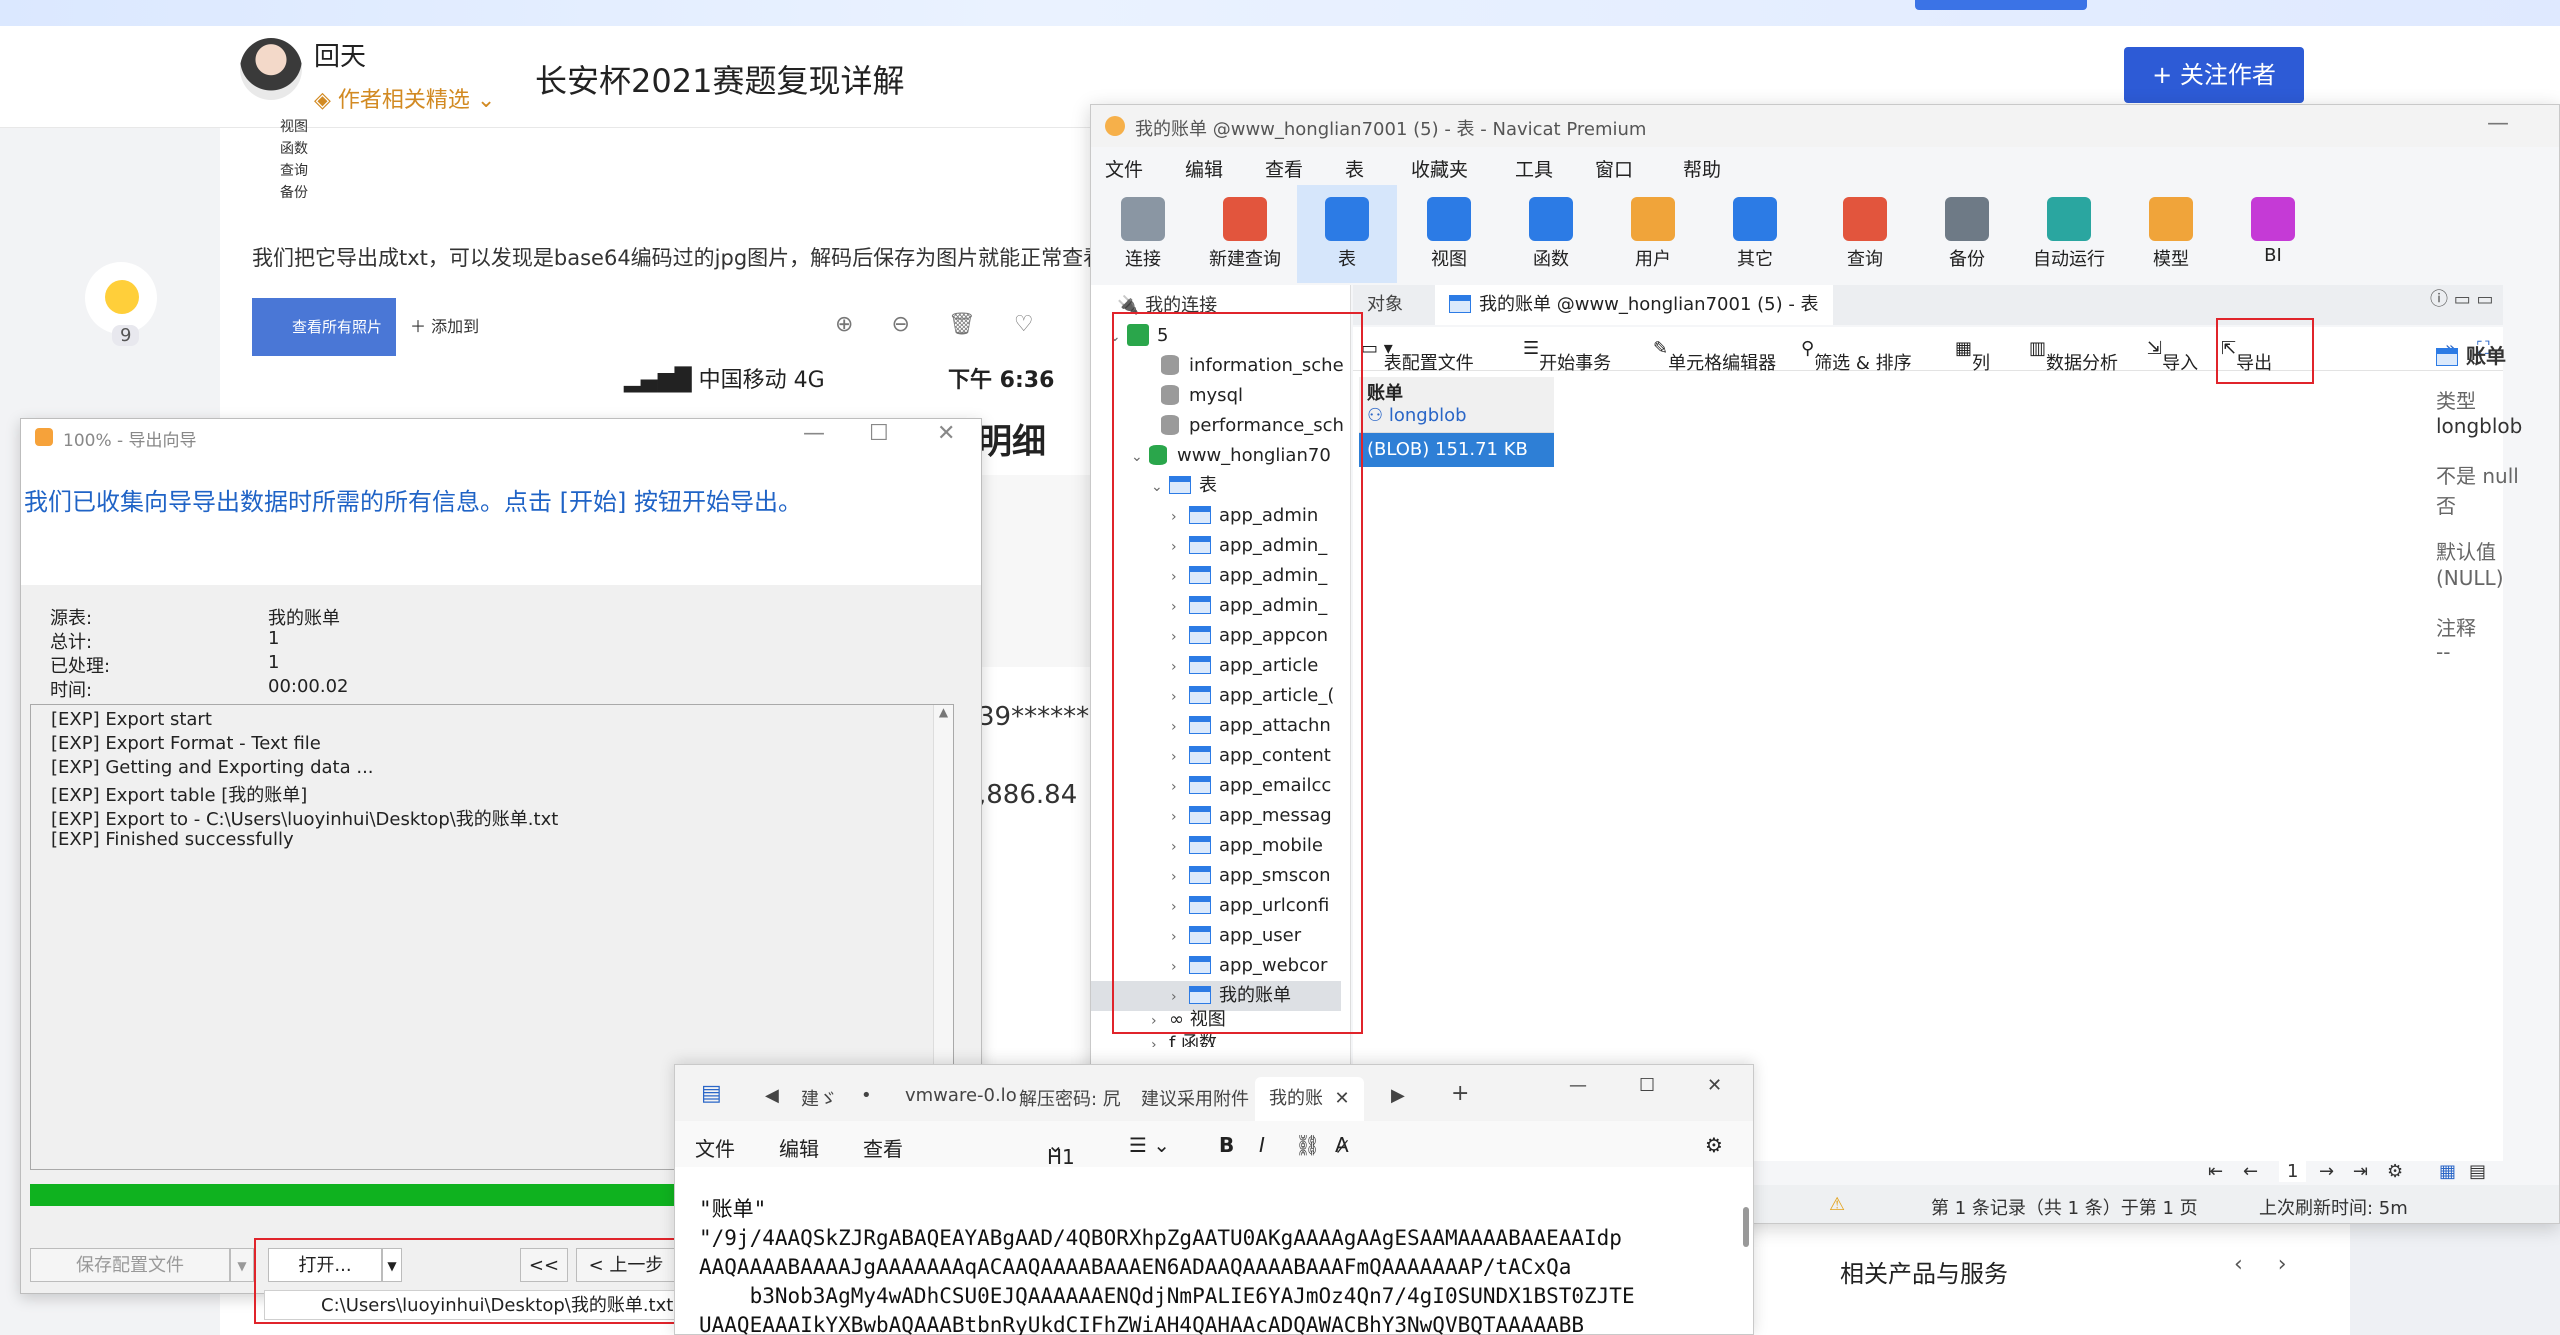 The height and width of the screenshot is (1335, 2560). I want to click on gallery-tools: ⊕⊖🗑♡, so click(953, 324).